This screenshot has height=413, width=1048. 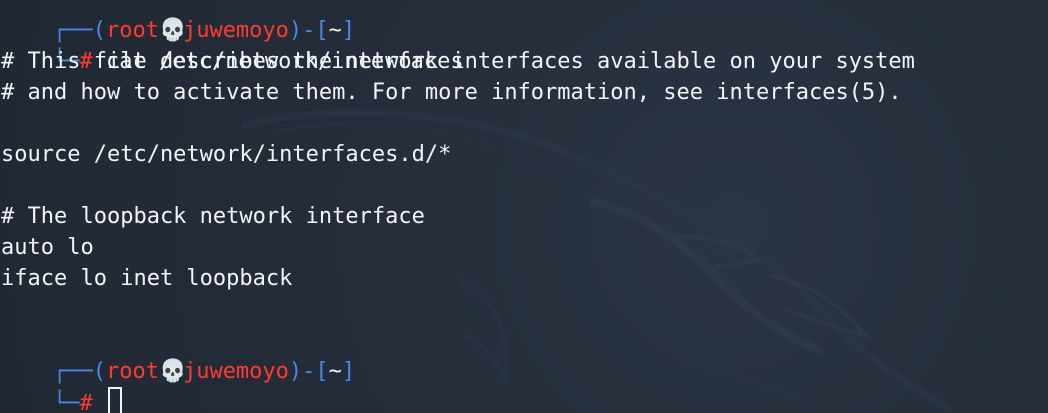 What do you see at coordinates (114, 400) in the screenshot?
I see `terminal-cursor-icon` at bounding box center [114, 400].